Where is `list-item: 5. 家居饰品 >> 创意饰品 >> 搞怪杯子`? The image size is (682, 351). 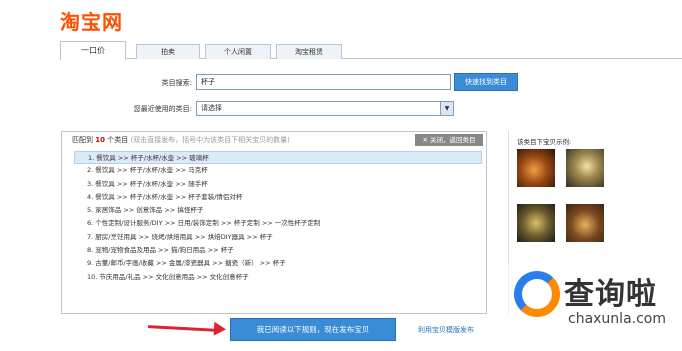 list-item: 5. 家居饰品 >> 创意饰品 >> 搞怪杯子 is located at coordinates (278, 210).